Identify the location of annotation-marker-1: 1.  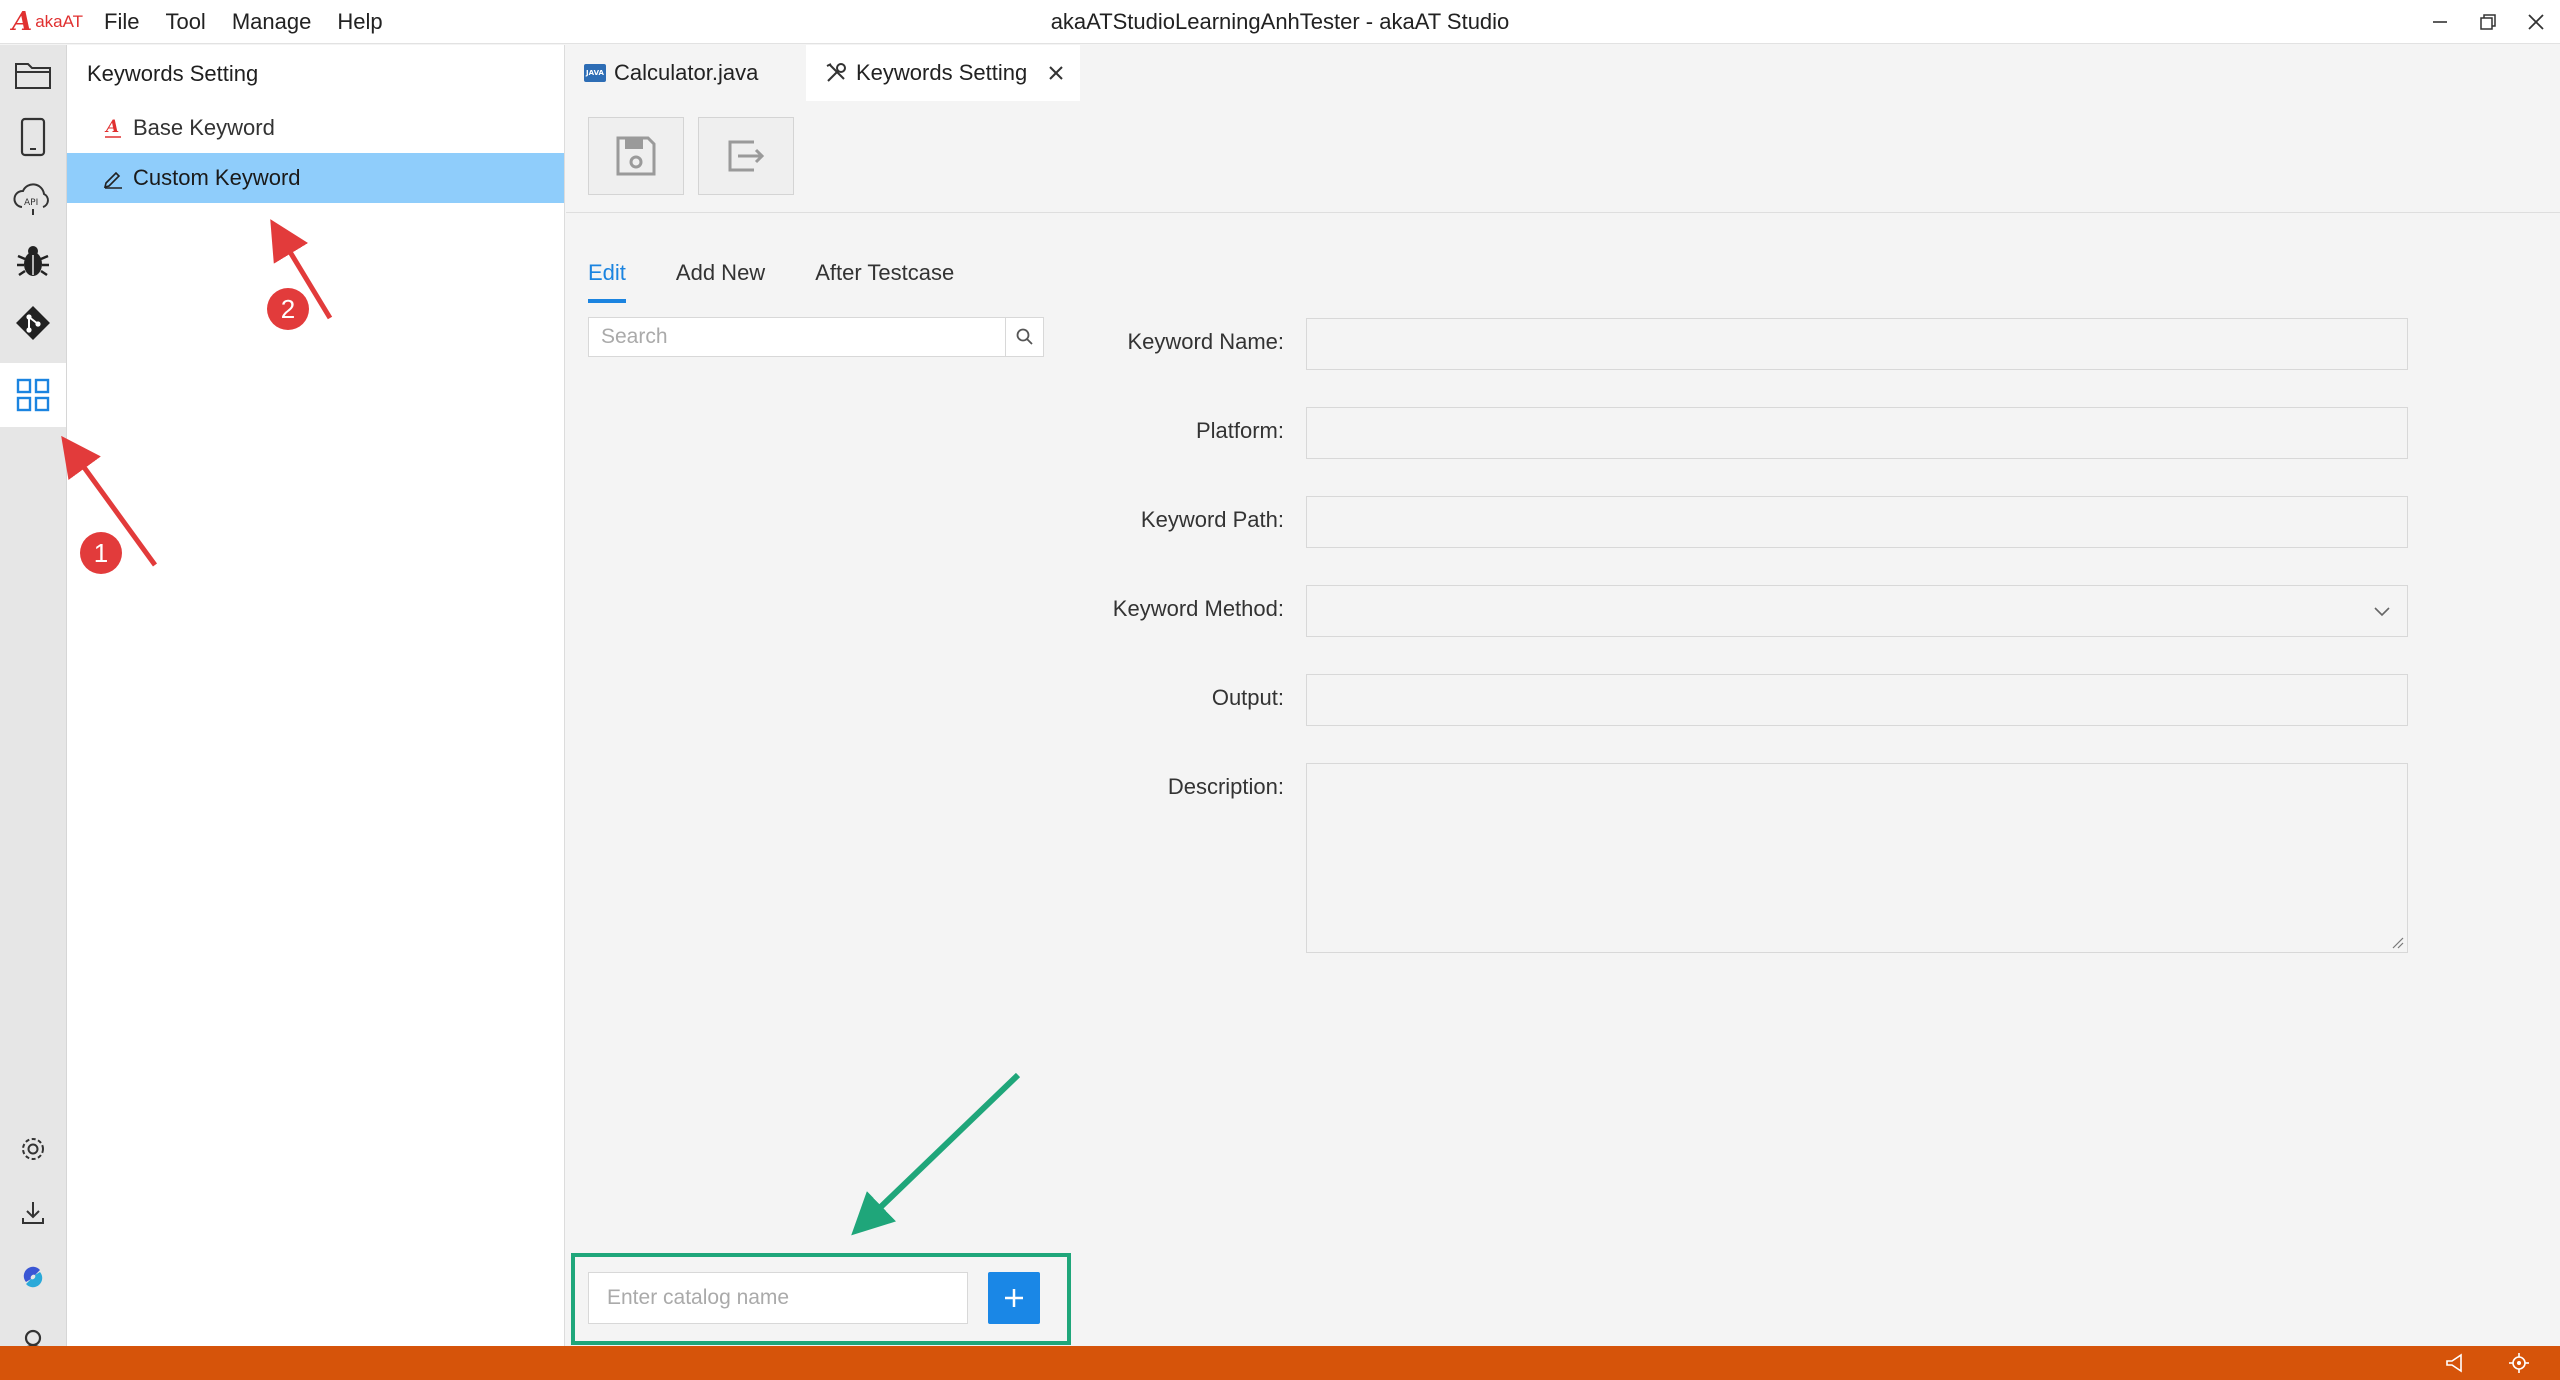
(101, 553).